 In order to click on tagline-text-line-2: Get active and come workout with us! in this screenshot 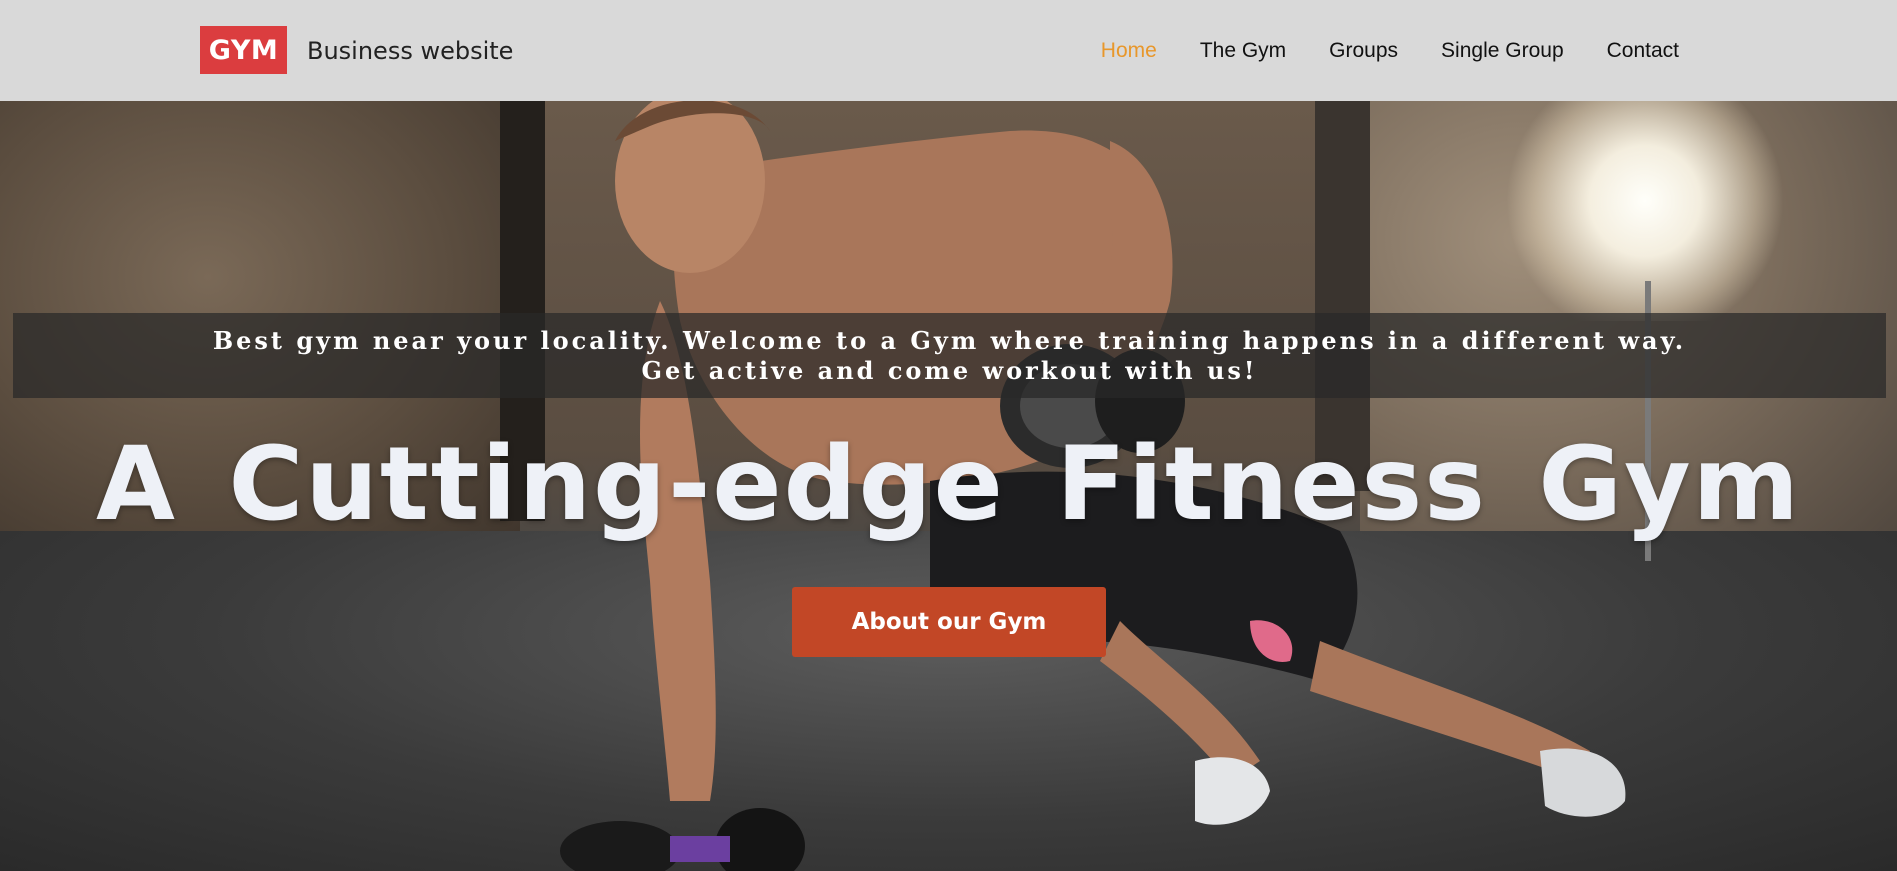, I will do `click(949, 370)`.